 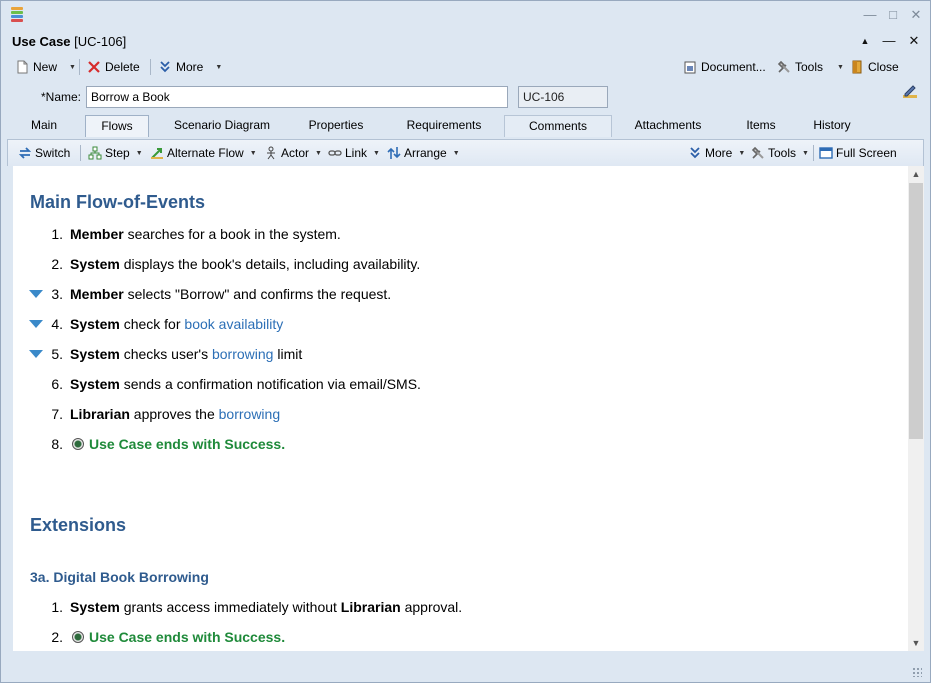 What do you see at coordinates (453, 354) in the screenshot?
I see `list-item: 5. System checks user's borrowing limit` at bounding box center [453, 354].